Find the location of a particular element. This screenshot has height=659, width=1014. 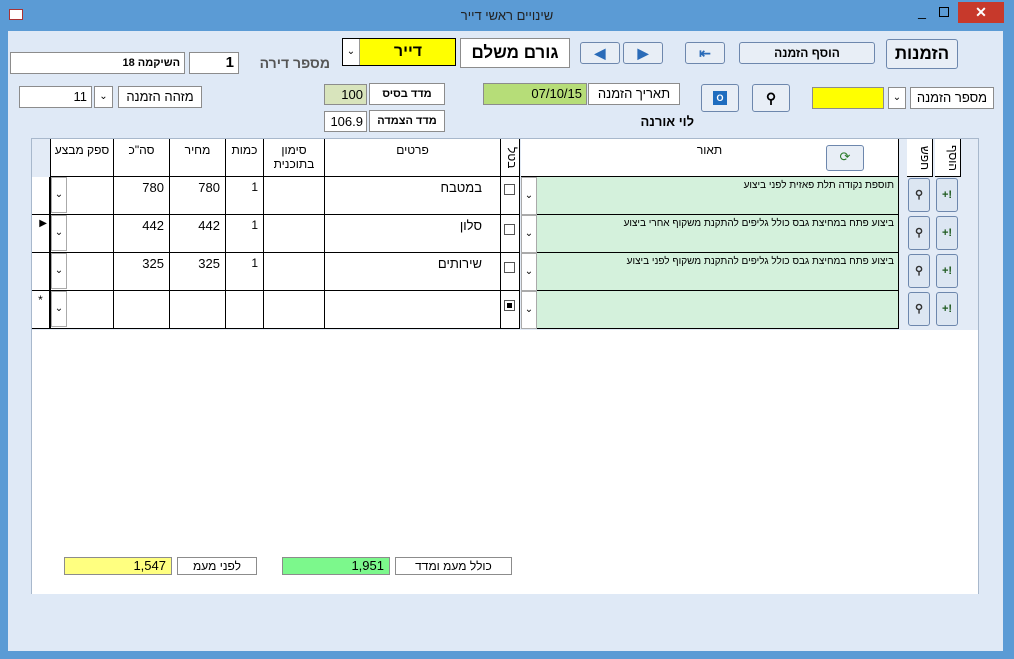

total-with-vat-label: כולל מעמ ומדד is located at coordinates (453, 566).